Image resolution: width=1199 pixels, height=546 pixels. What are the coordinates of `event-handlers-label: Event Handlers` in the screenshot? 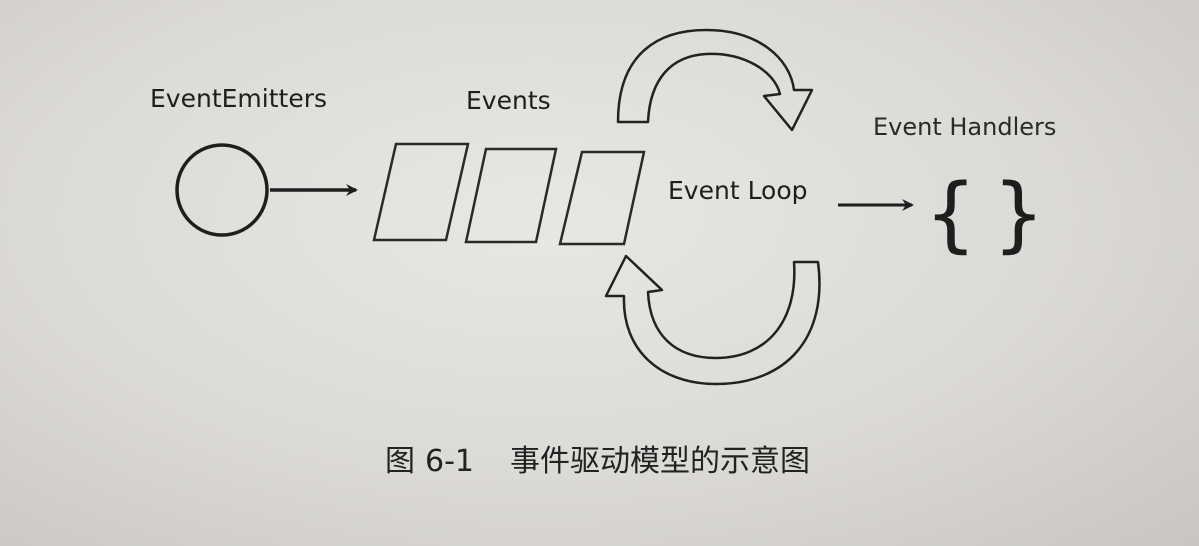 It's located at (965, 127).